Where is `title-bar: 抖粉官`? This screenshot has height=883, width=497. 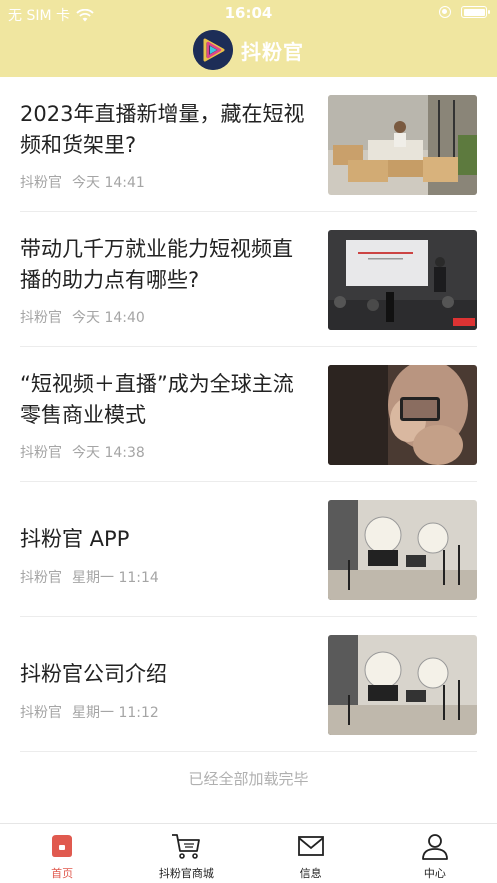
title-bar: 抖粉官 is located at coordinates (248, 50).